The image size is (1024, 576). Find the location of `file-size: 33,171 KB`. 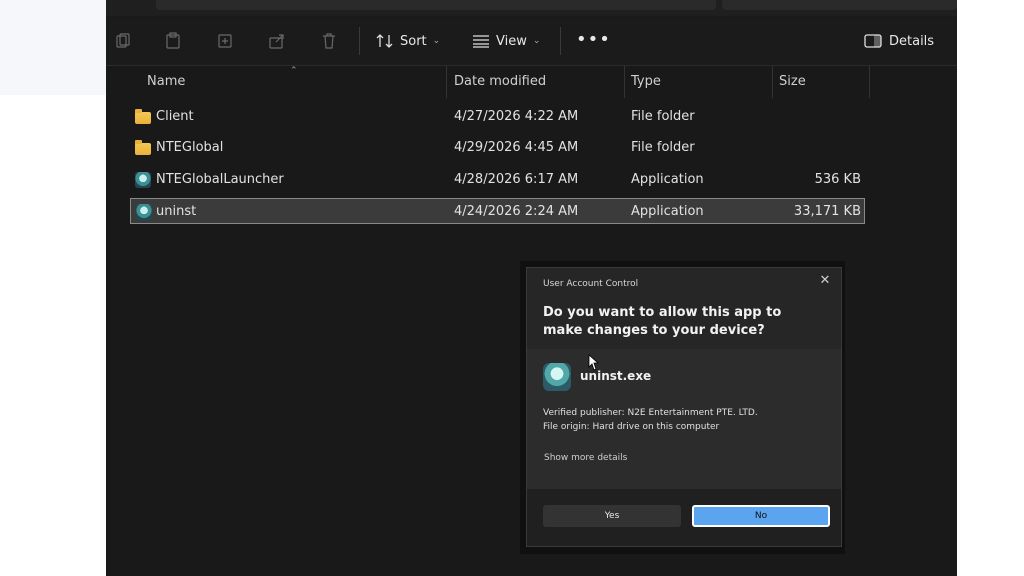

file-size: 33,171 KB is located at coordinates (827, 211).